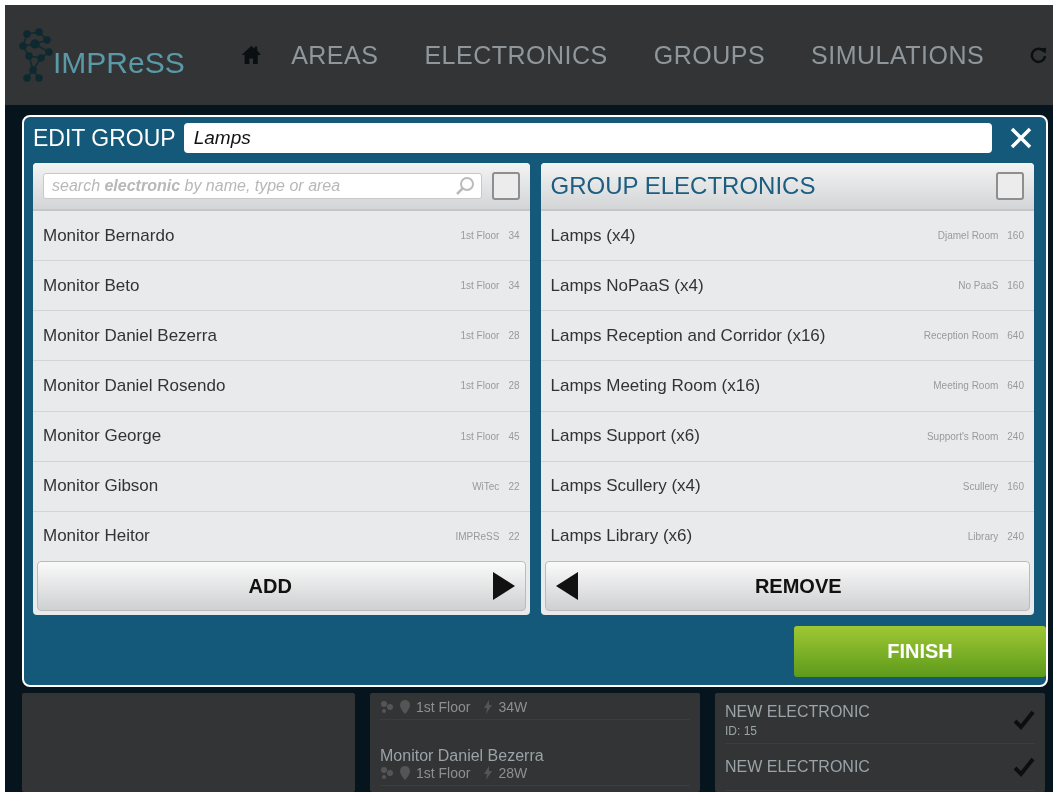  What do you see at coordinates (281, 486) in the screenshot?
I see `list-item: Monitor Gibson WiTec 22` at bounding box center [281, 486].